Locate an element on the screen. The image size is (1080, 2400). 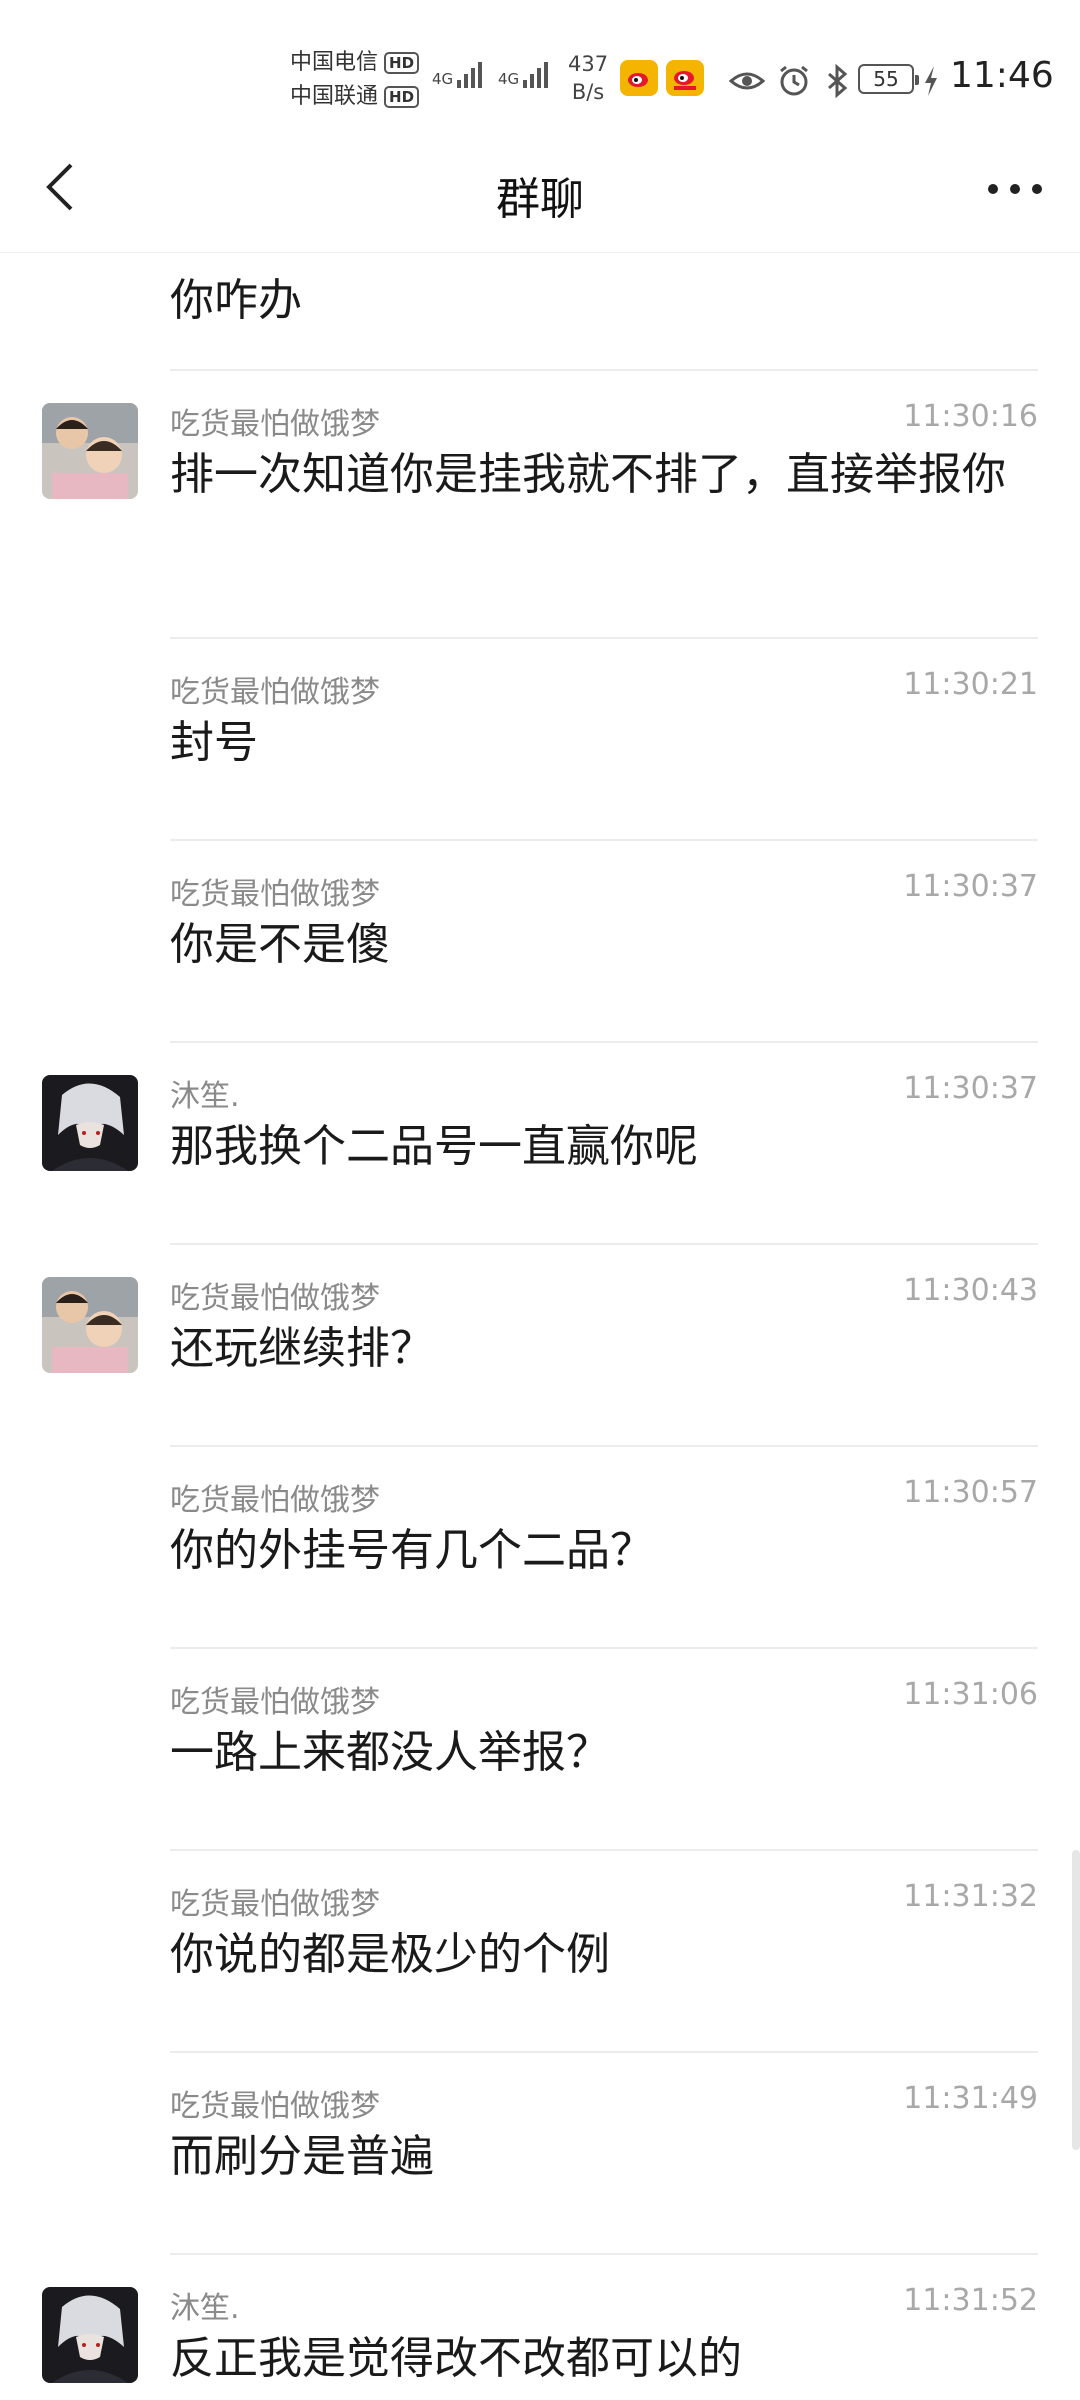
list-item: 吃货最怕做饿梦 11:31:06 一路上来都没人举报？ is located at coordinates (540, 1750).